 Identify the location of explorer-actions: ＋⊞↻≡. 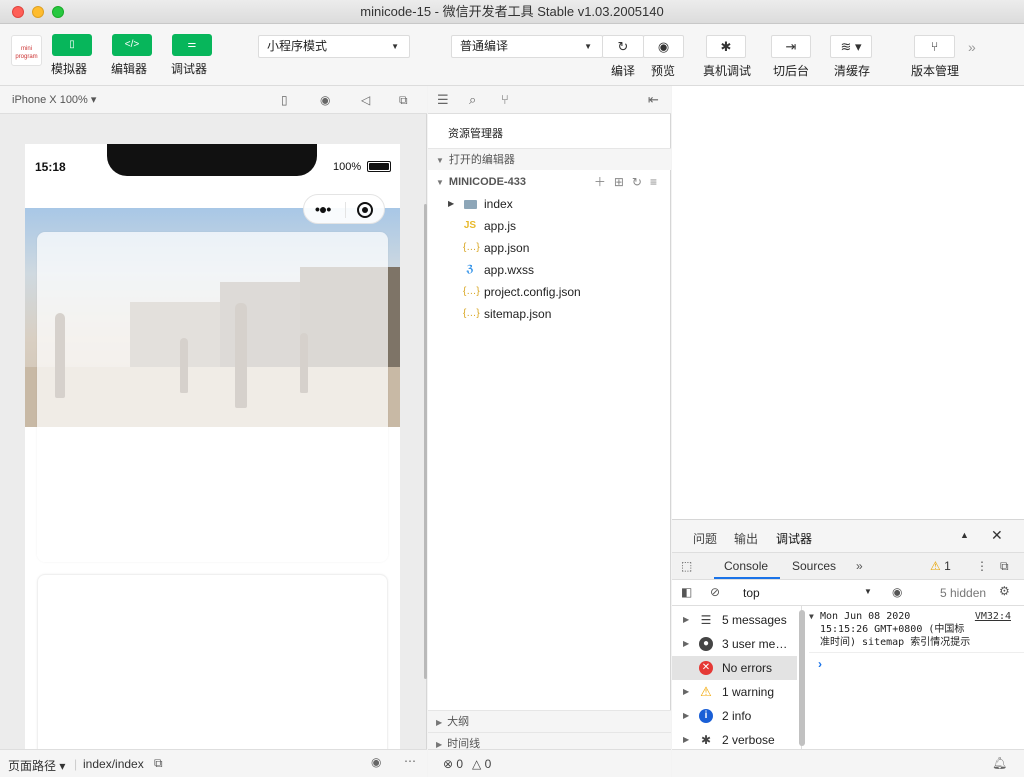
(629, 182).